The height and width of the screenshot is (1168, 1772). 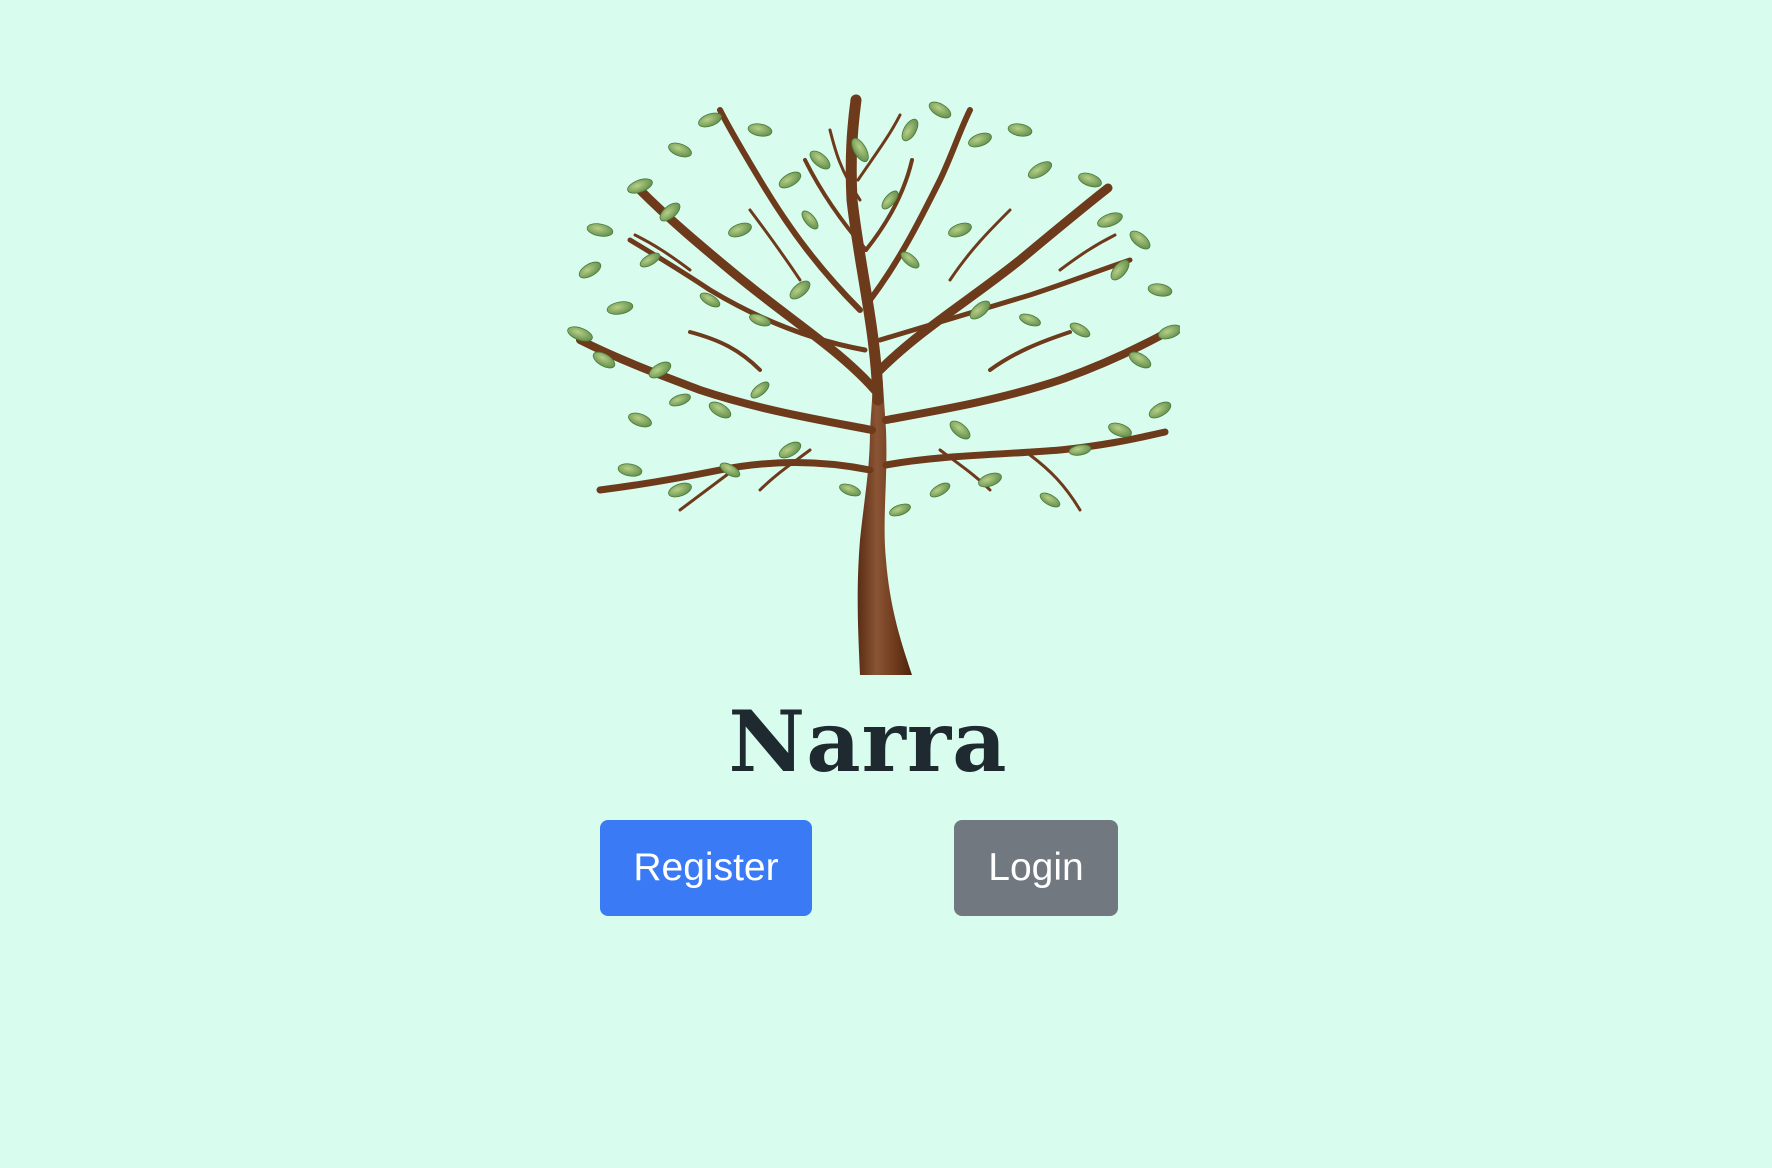 I want to click on app-title: Narra, so click(x=868, y=741).